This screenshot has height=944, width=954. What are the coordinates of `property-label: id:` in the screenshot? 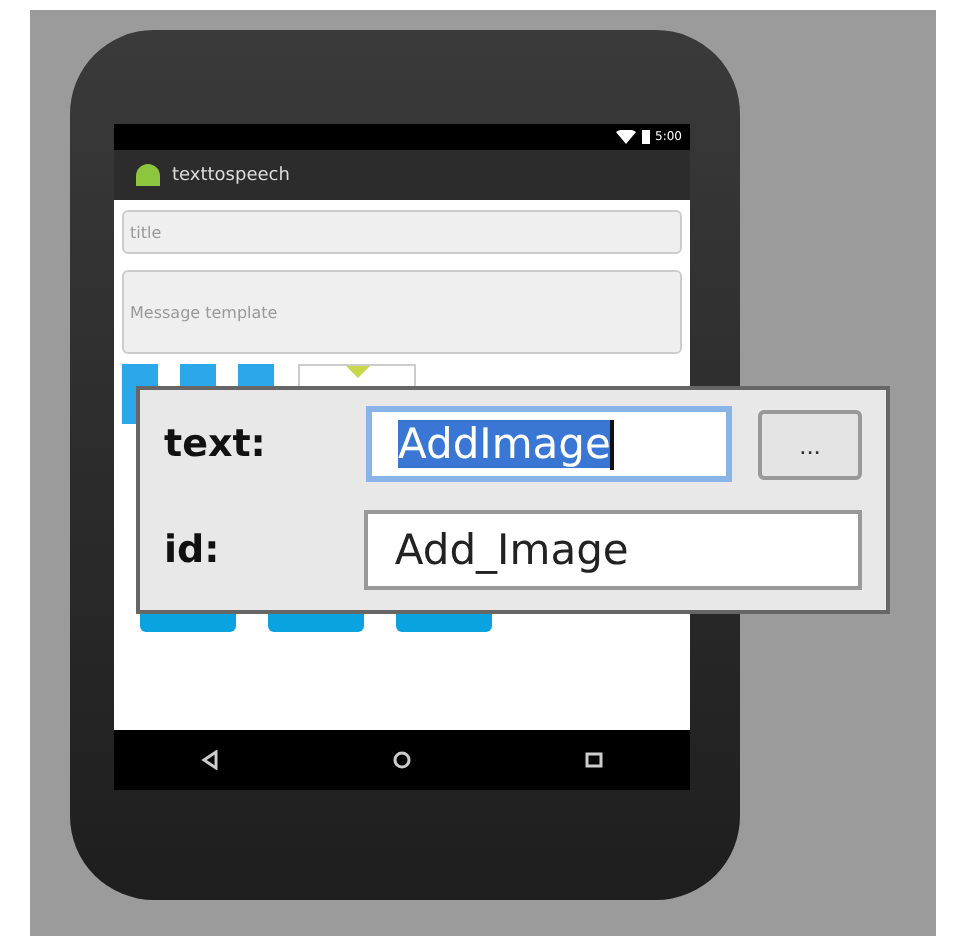 It's located at (193, 550).